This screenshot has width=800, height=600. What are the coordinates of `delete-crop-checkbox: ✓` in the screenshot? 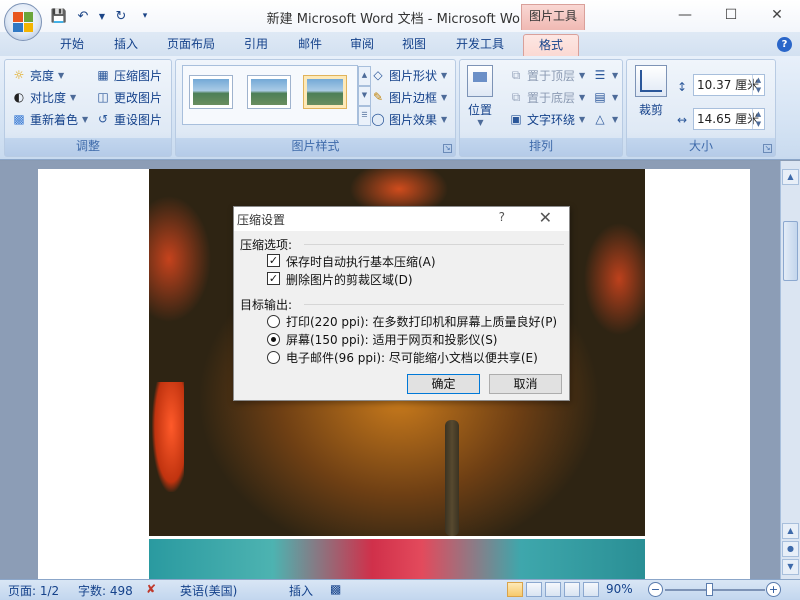 It's located at (273, 278).